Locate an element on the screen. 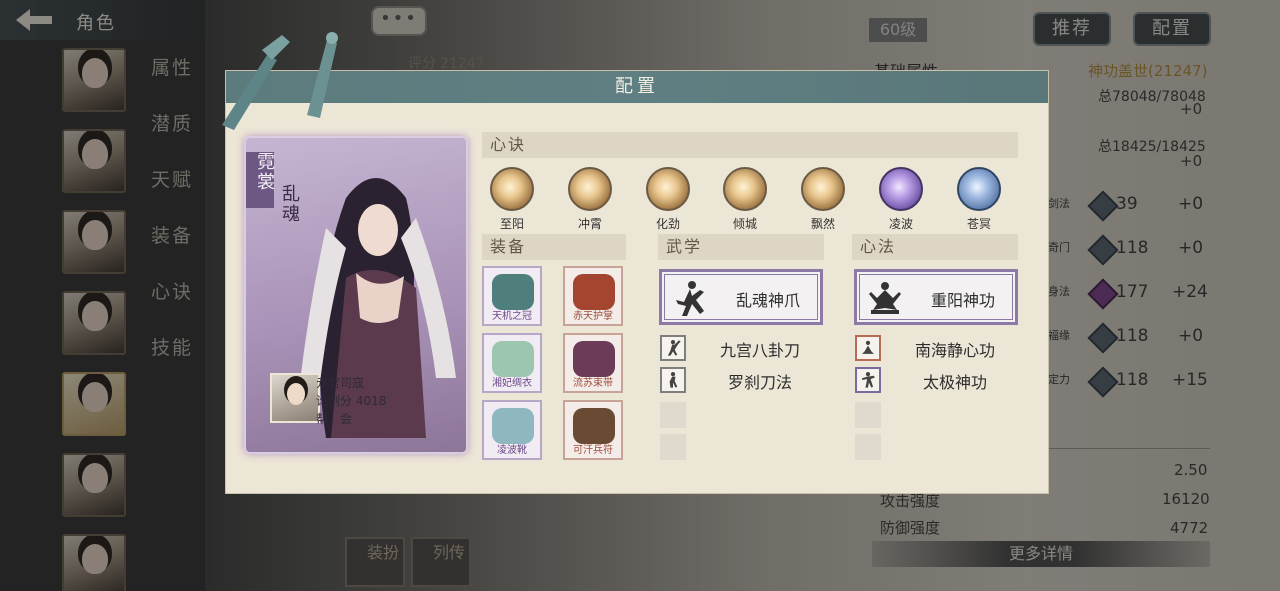 This screenshot has width=1280, height=591. equip-slot-accessory: 可汗兵符 is located at coordinates (593, 430).